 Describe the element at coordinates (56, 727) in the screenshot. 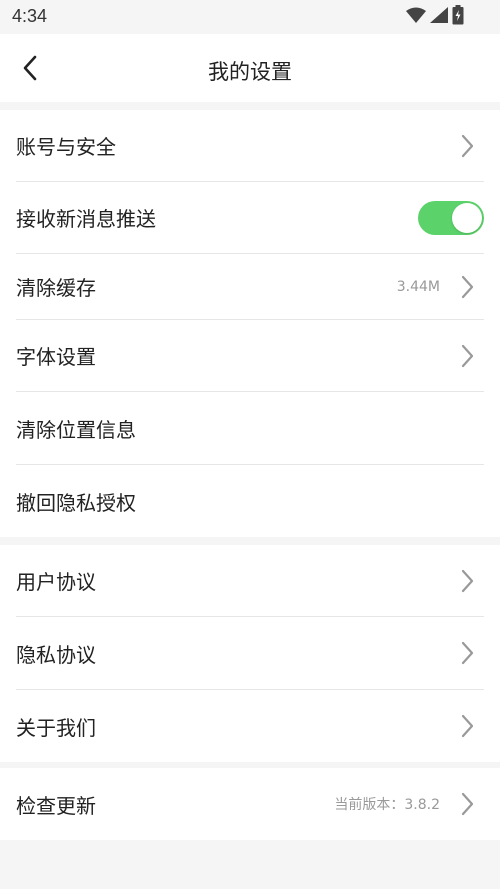

I see `setting-label: 关于我们` at that location.